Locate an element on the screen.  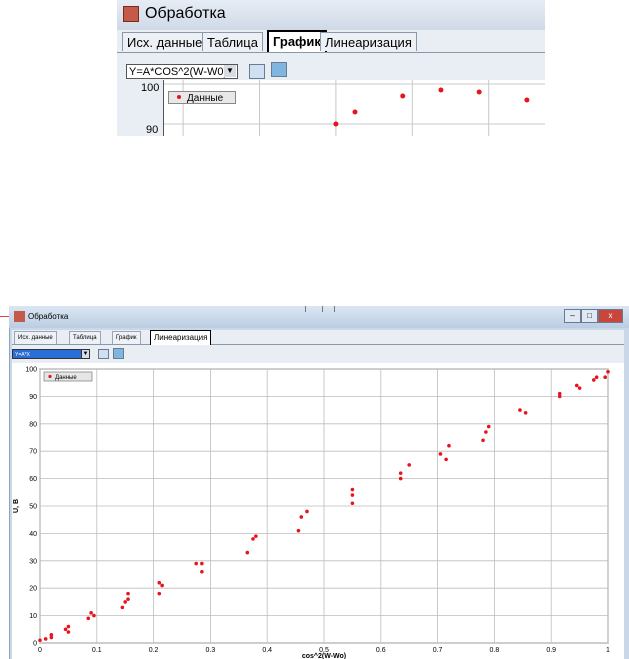
graph-panel: Y=A*COS^2(W-W0) ▼ 100 90 Данные is located at coordinates (331, 94).